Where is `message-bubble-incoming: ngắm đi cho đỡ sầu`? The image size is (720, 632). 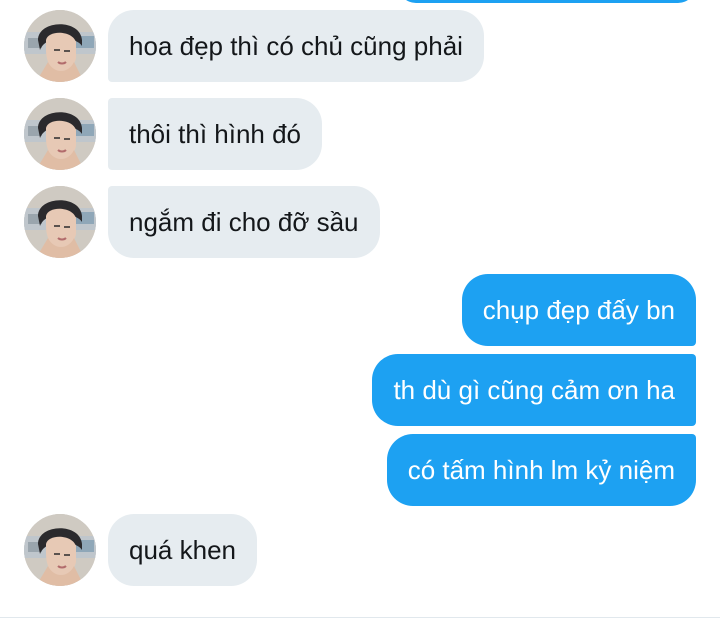 message-bubble-incoming: ngắm đi cho đỡ sầu is located at coordinates (244, 222).